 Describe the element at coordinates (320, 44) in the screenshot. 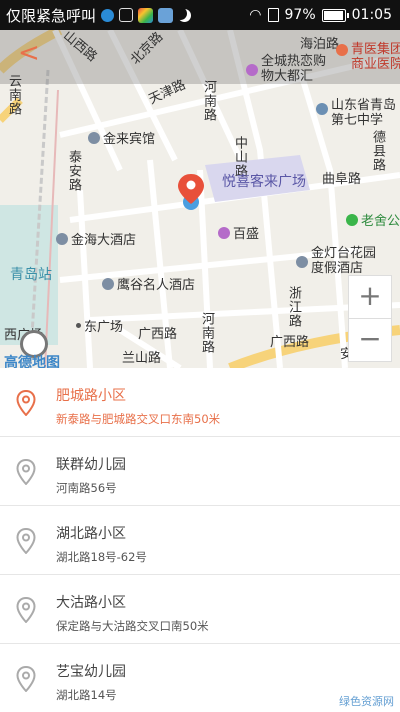

I see `road-label: 海泊路` at that location.